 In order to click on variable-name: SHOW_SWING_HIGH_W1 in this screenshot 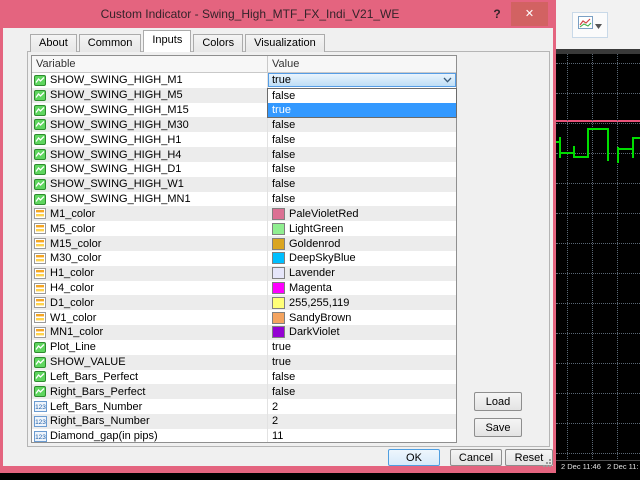, I will do `click(117, 184)`.